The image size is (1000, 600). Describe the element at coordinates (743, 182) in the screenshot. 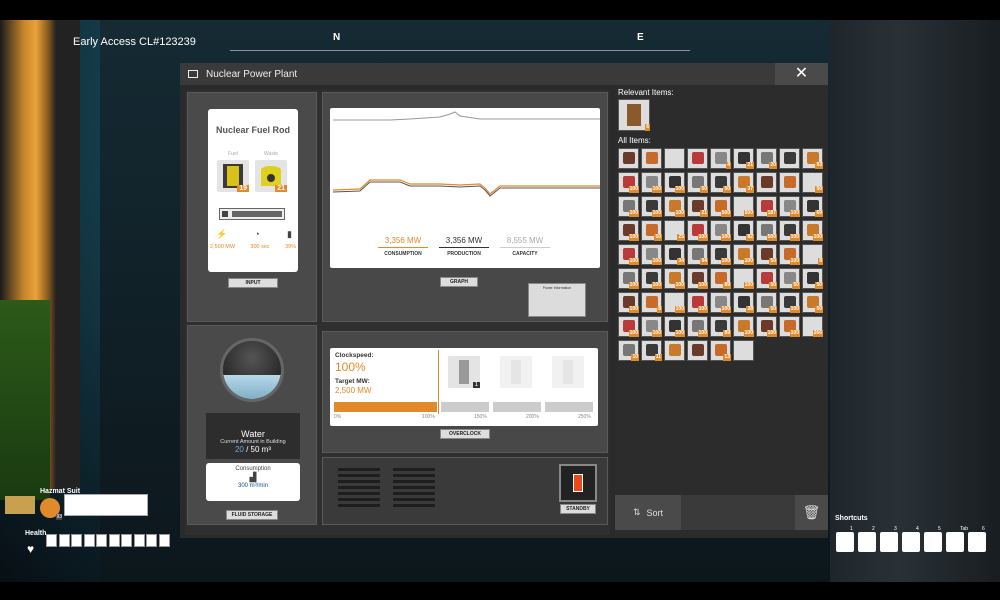

I see `inventory-item: 37` at that location.